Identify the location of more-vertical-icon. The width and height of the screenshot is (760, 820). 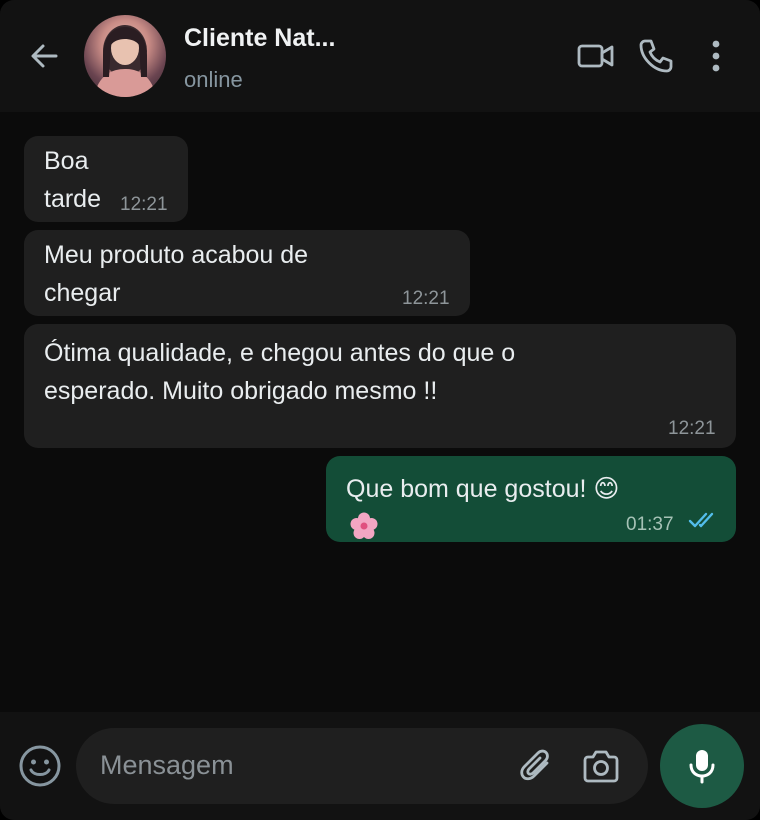
(716, 56).